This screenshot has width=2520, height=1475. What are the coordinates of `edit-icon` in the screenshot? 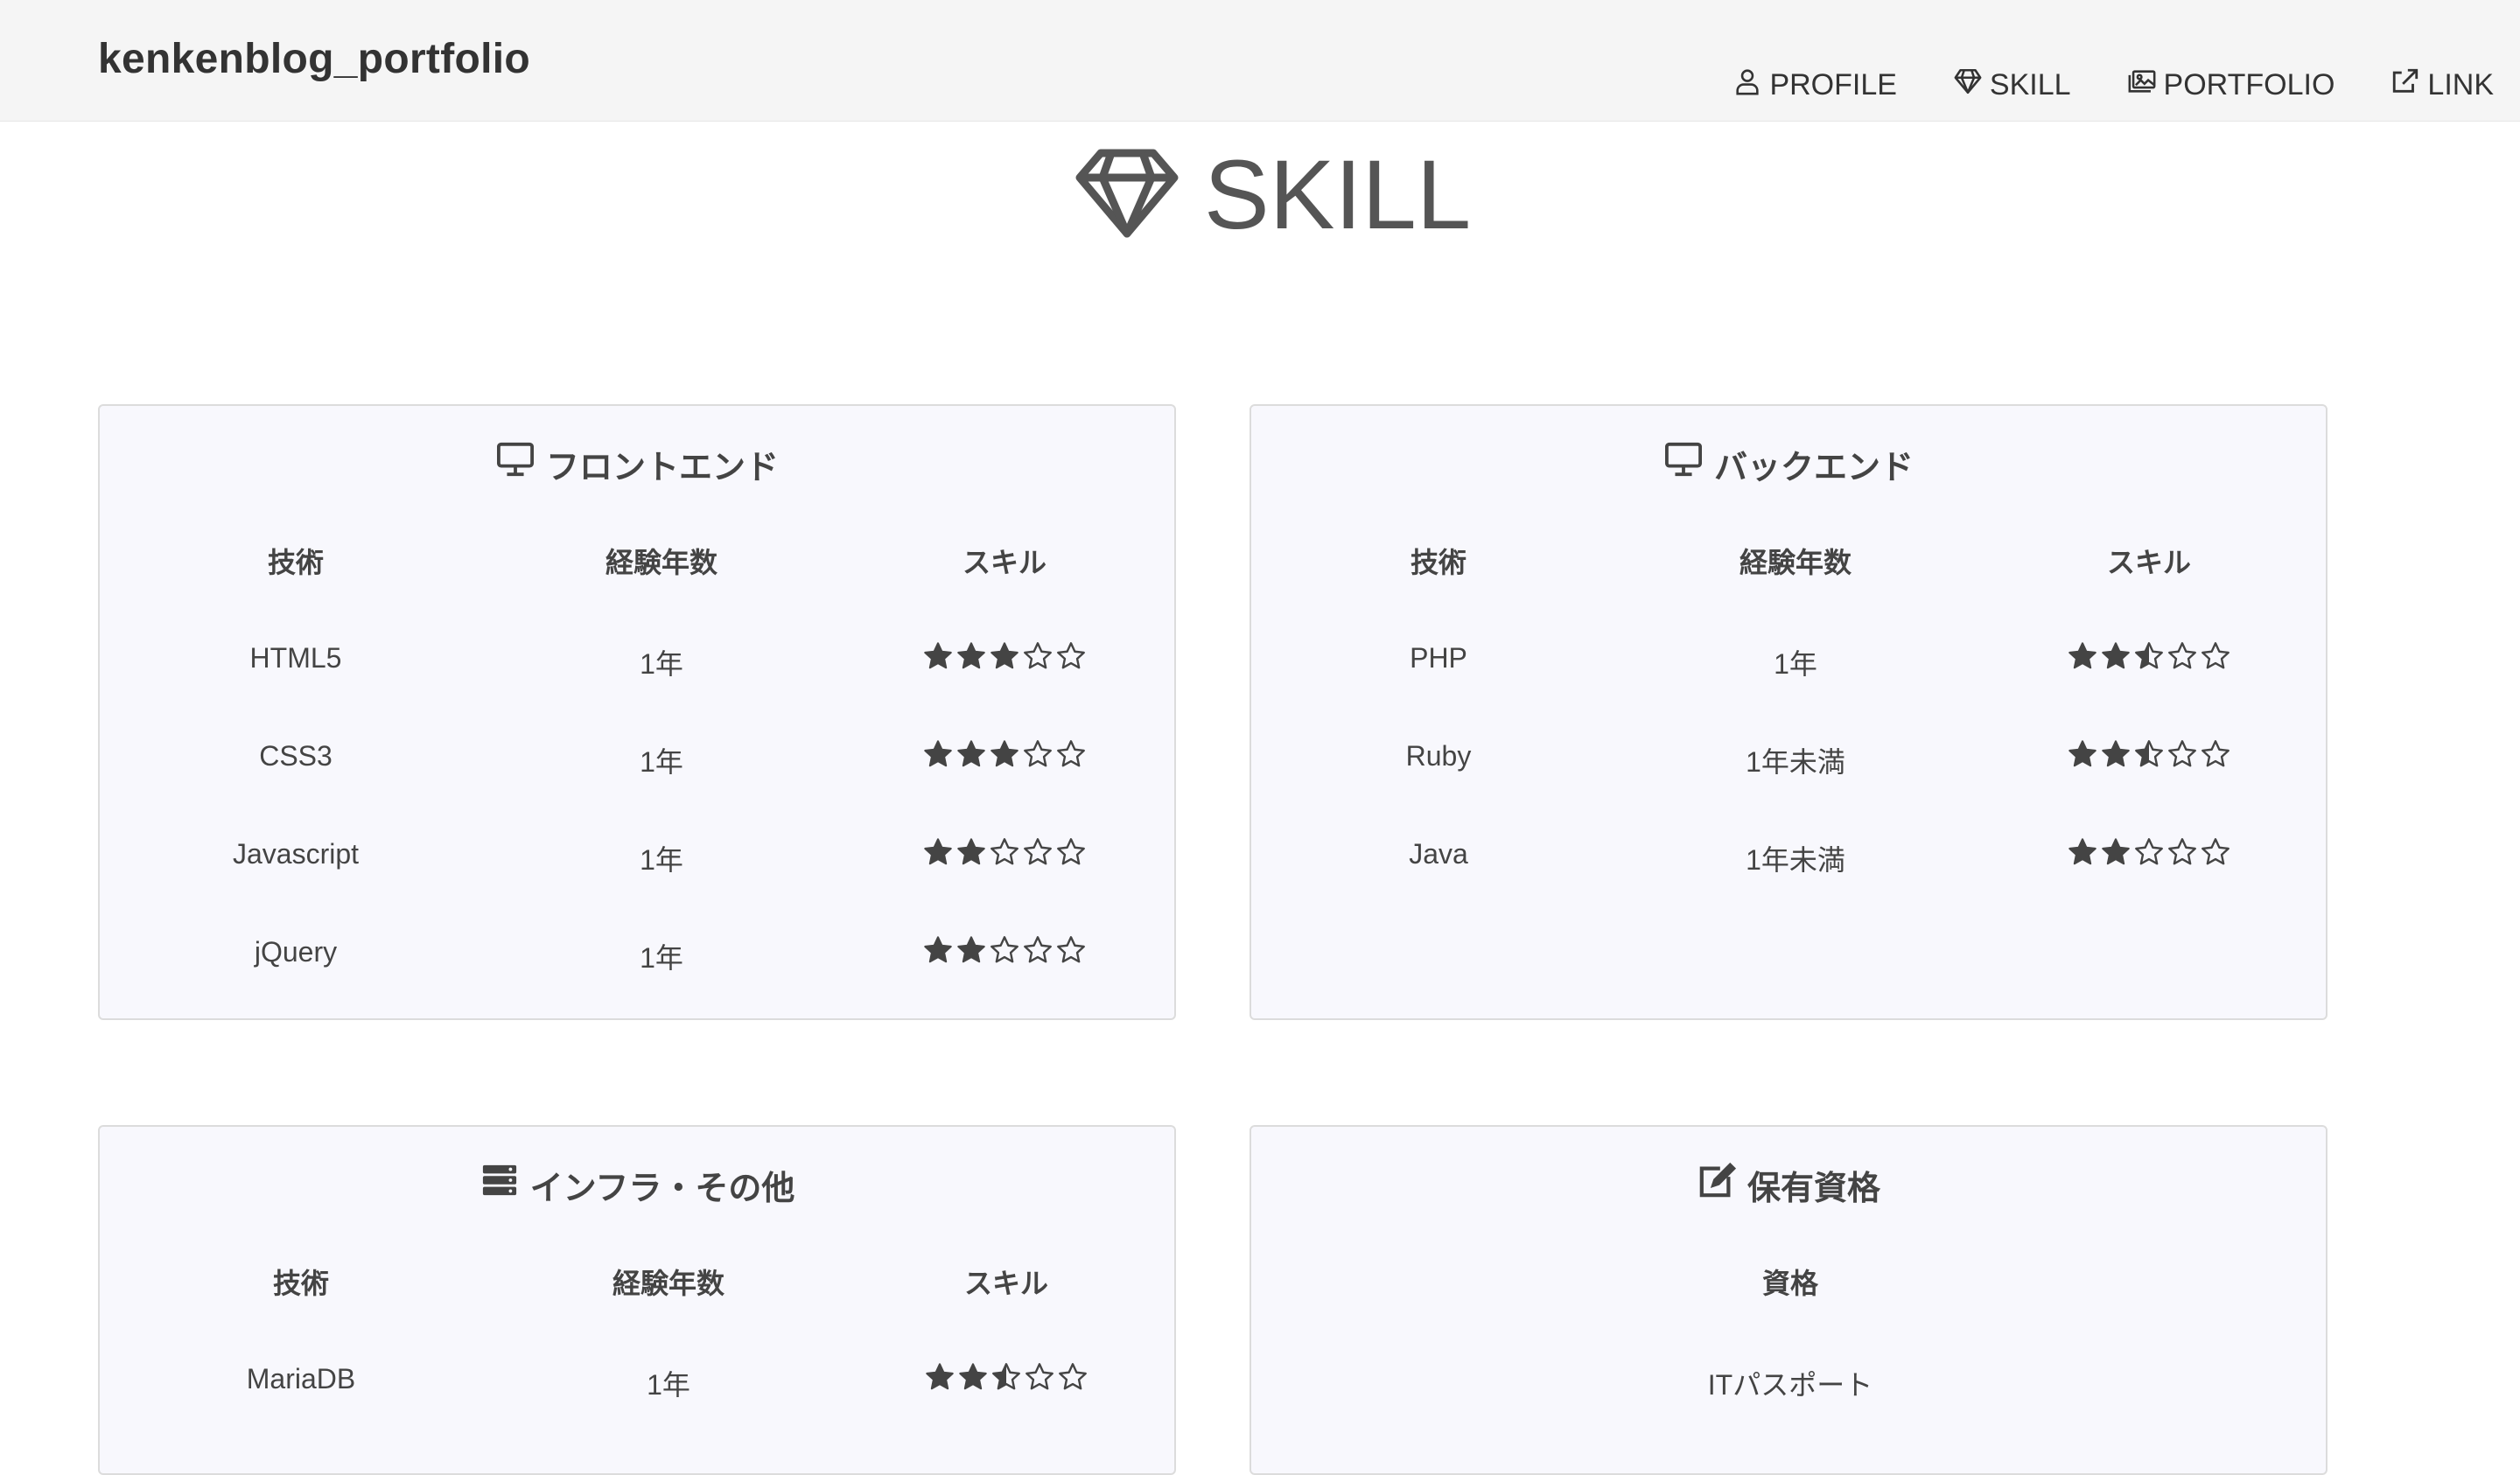 It's located at (1717, 1184).